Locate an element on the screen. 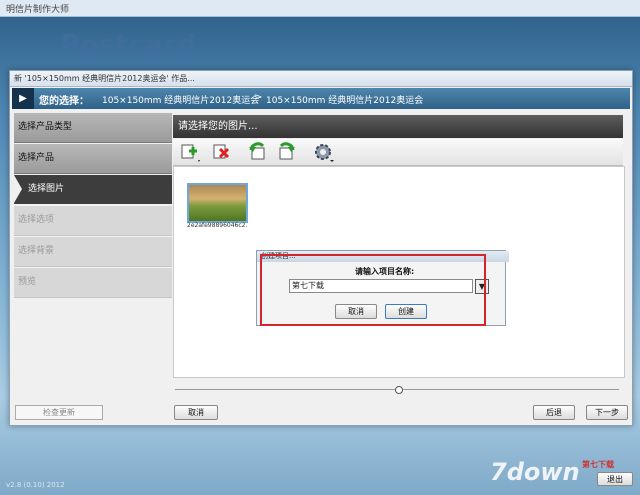  back-button: 后退 is located at coordinates (554, 412).